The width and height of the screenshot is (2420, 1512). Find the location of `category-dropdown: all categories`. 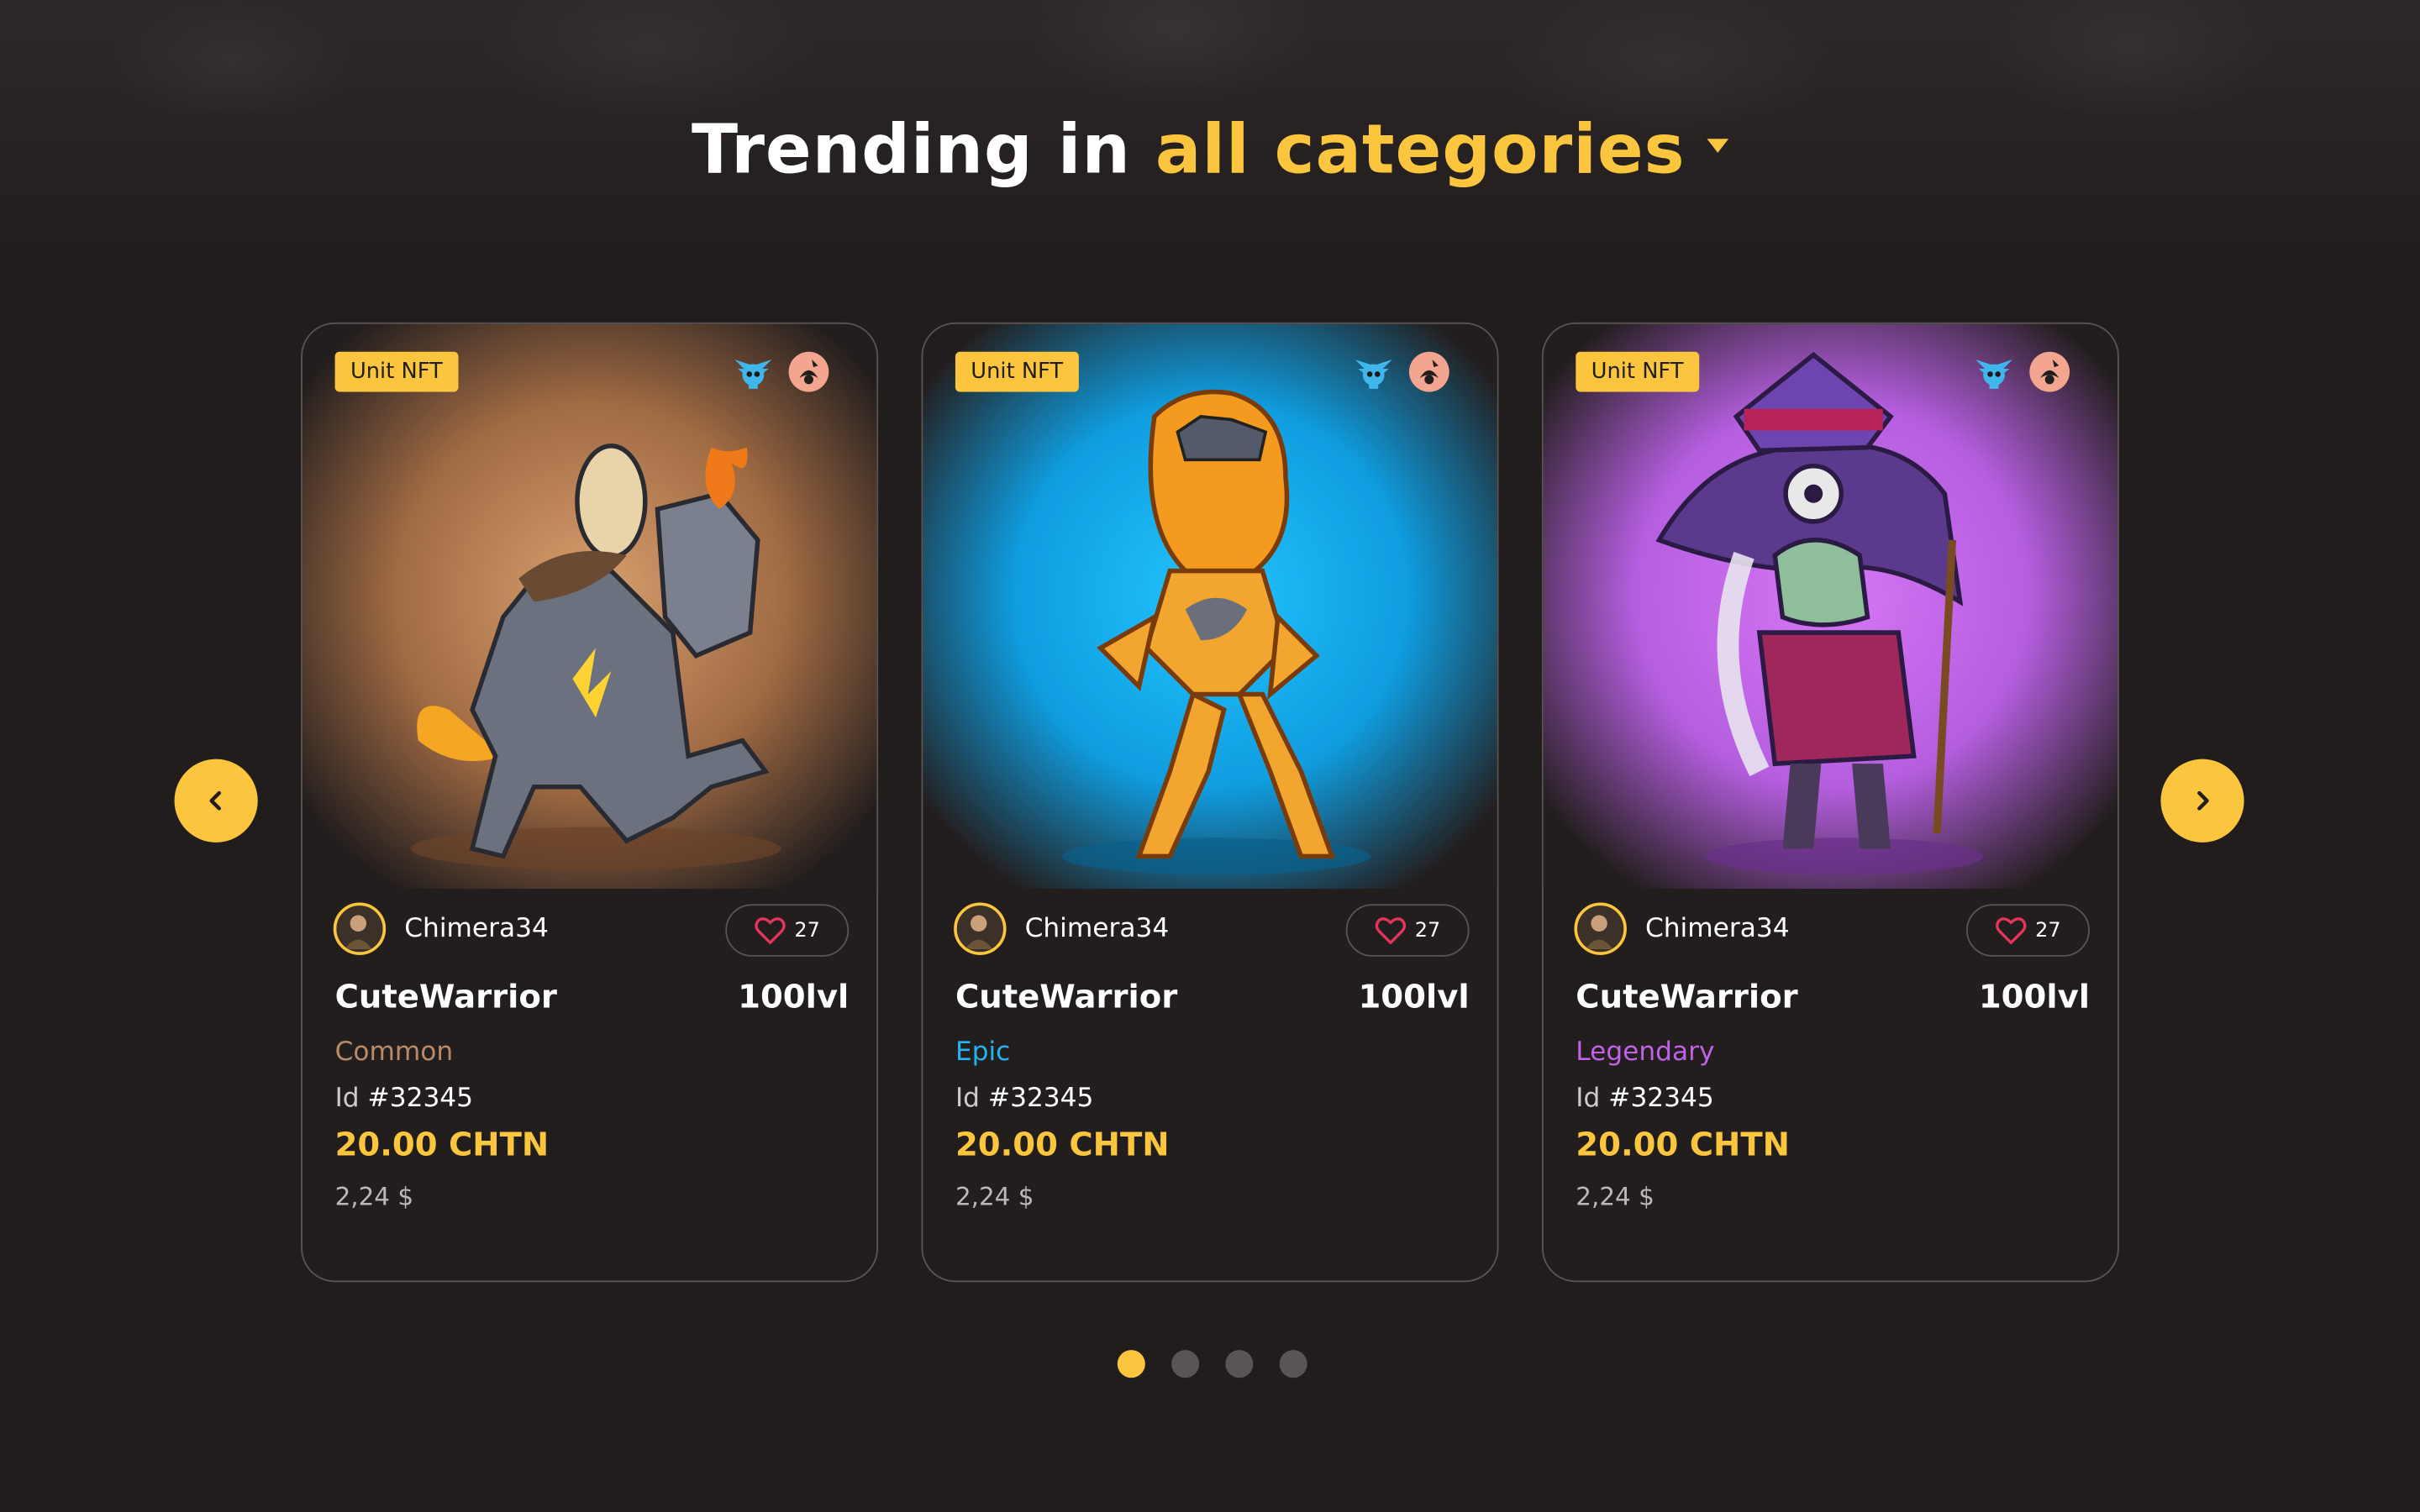

category-dropdown: all categories is located at coordinates (1420, 150).